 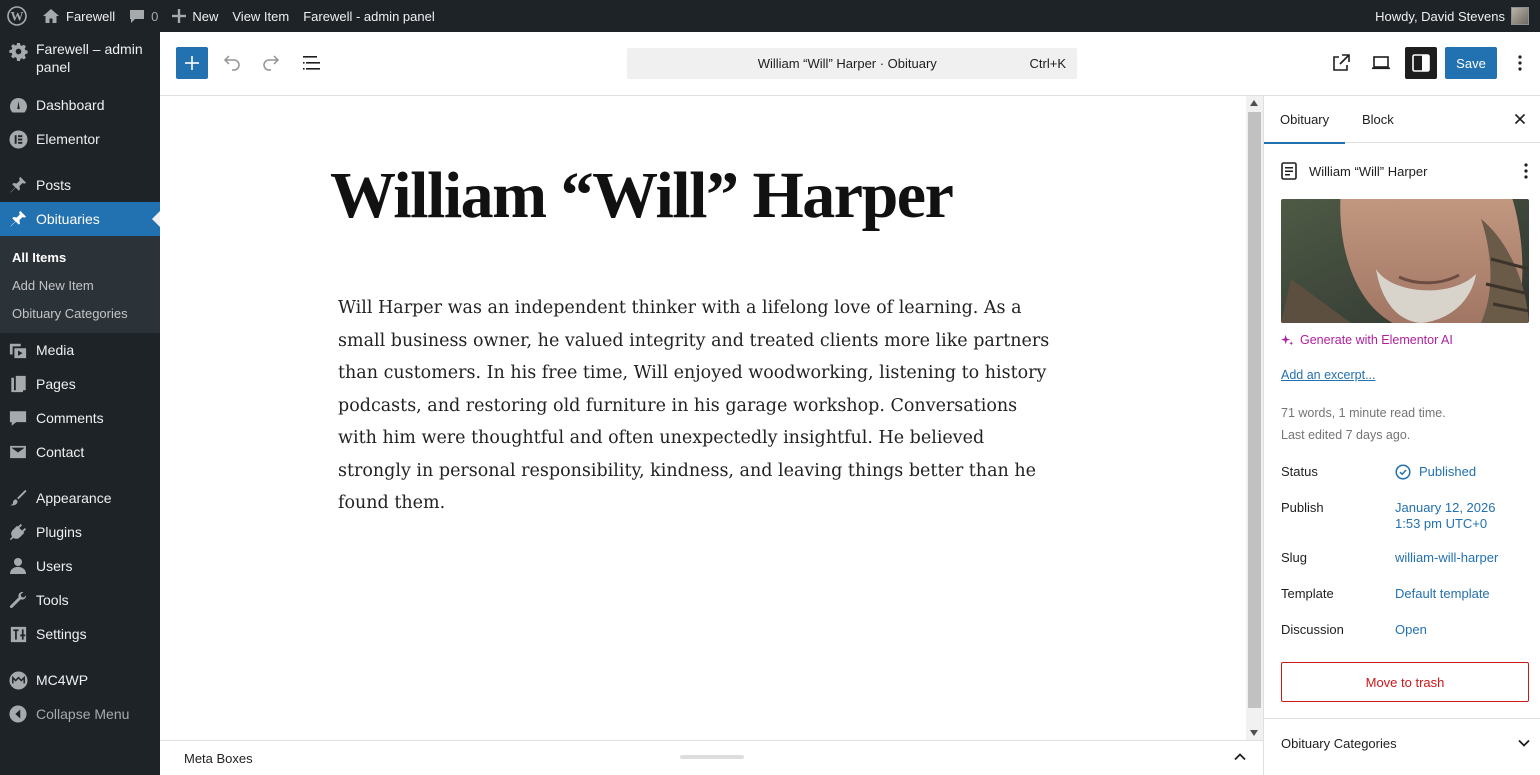 I want to click on tab-label: Block, so click(x=1378, y=119).